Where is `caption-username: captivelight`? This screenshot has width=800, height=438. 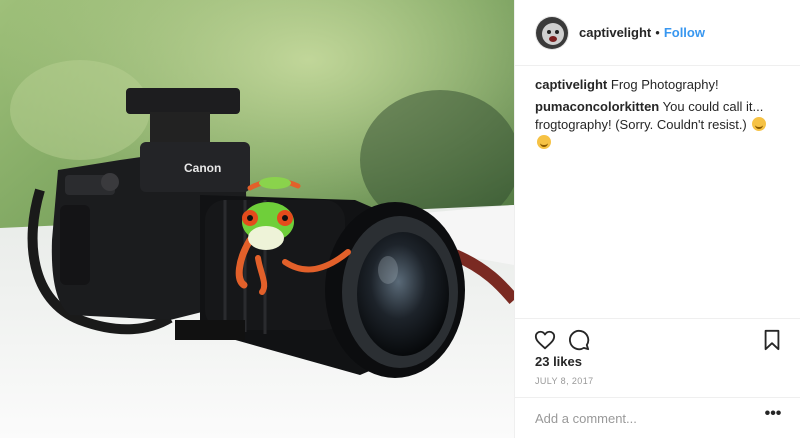 caption-username: captivelight is located at coordinates (571, 84).